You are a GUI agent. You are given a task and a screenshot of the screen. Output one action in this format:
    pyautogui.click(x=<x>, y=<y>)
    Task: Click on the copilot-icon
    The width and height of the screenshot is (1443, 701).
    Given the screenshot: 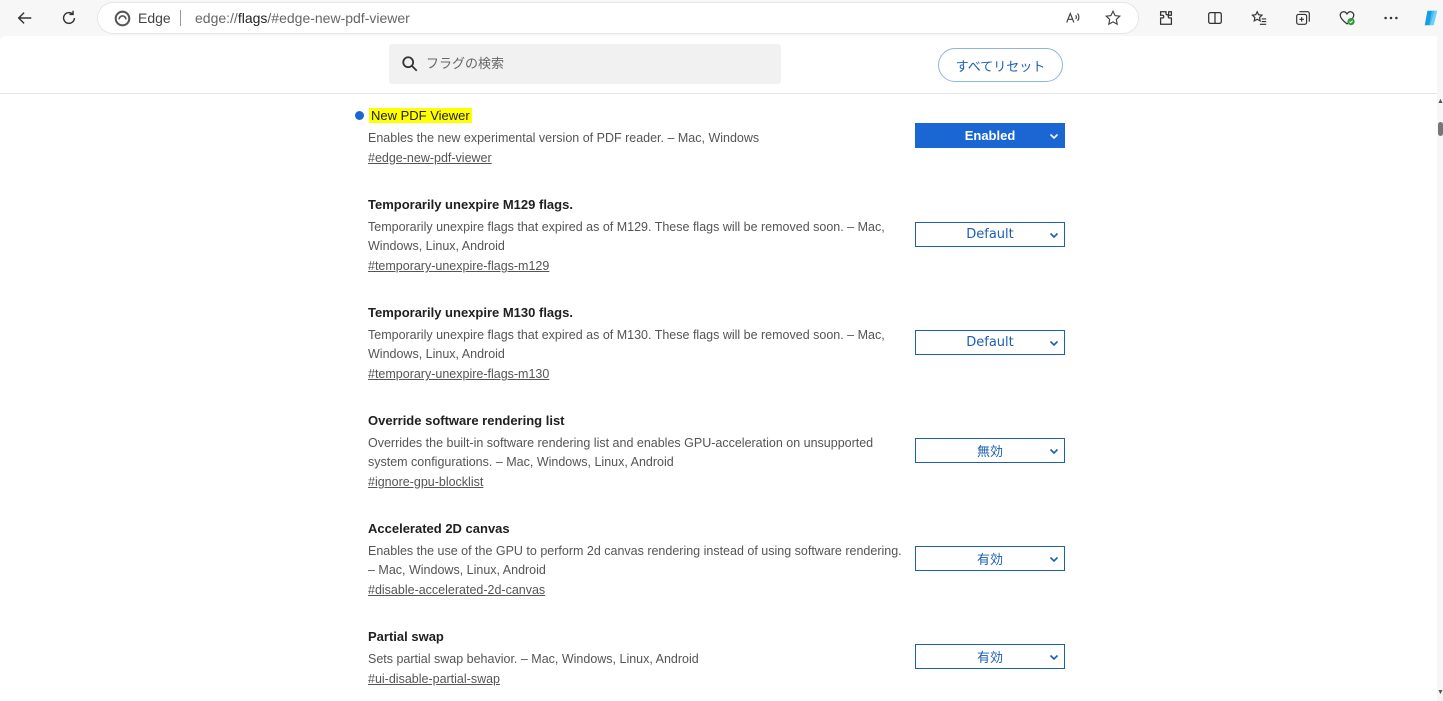 What is the action you would take?
    pyautogui.click(x=1430, y=18)
    